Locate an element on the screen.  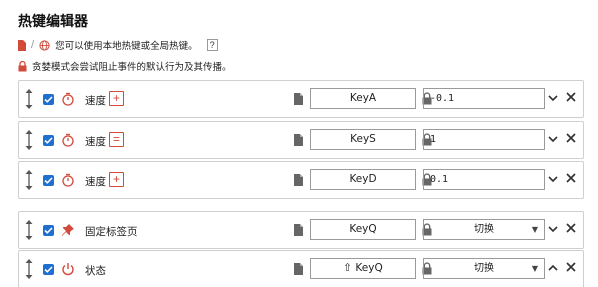
info-greedy-text: 贪婪模式会尝试阻止事件的默认行为及其传播。 is located at coordinates (132, 67).